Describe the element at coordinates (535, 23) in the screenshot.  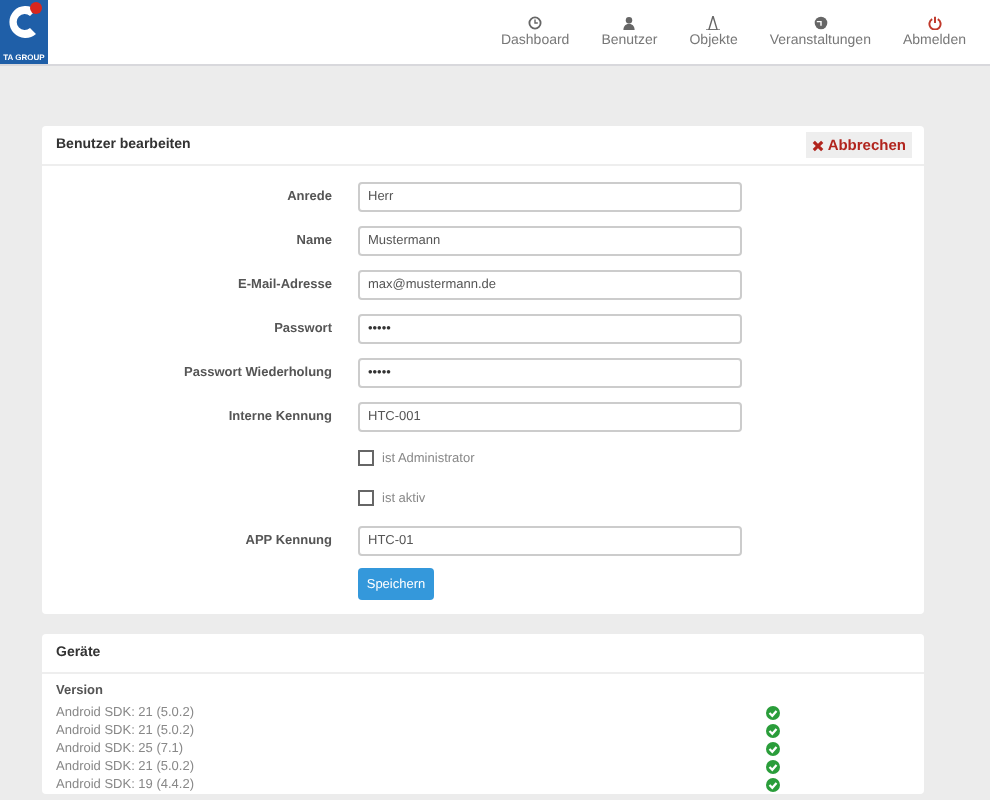
I see `clock-icon` at that location.